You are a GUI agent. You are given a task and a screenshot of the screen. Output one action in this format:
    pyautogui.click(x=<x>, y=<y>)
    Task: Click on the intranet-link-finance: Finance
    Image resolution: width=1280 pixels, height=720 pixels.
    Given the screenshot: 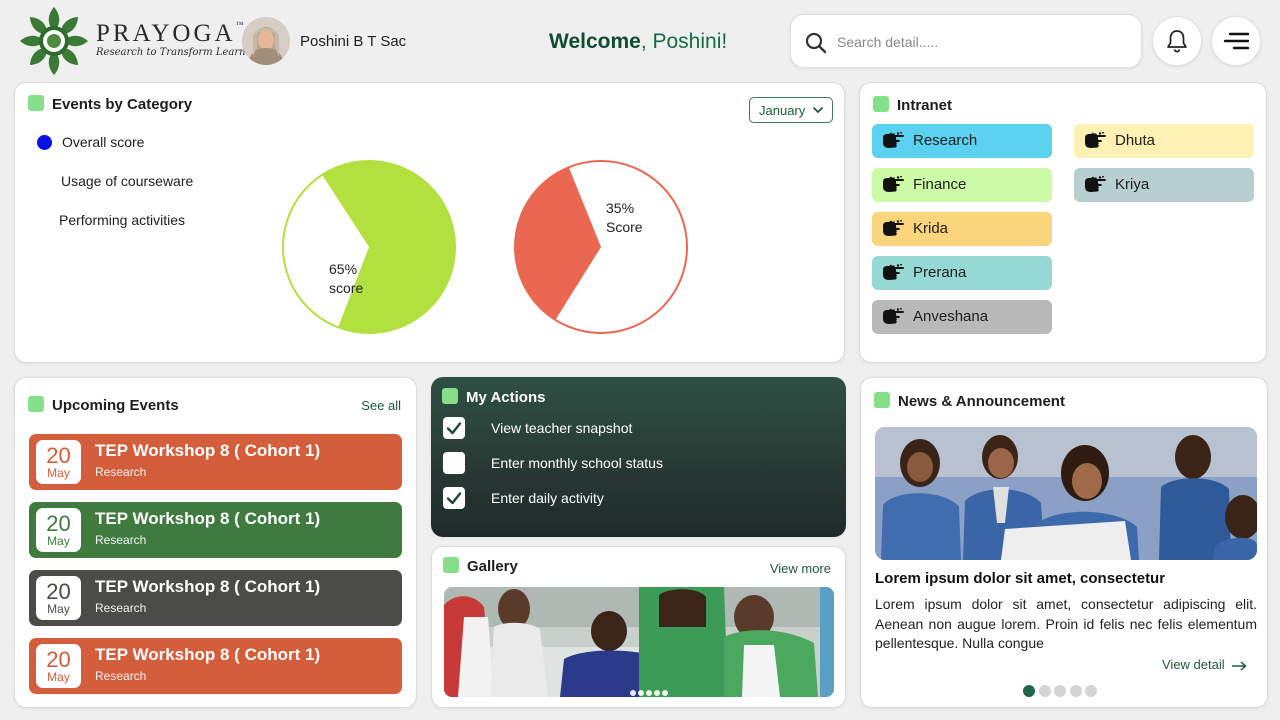 What is the action you would take?
    pyautogui.click(x=962, y=185)
    